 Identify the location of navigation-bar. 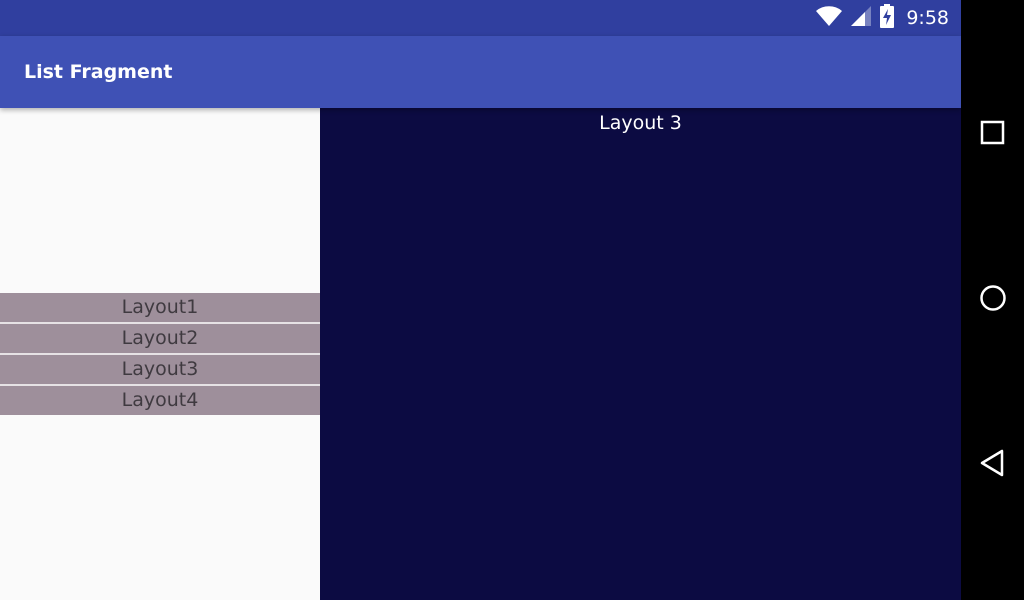
(992, 300).